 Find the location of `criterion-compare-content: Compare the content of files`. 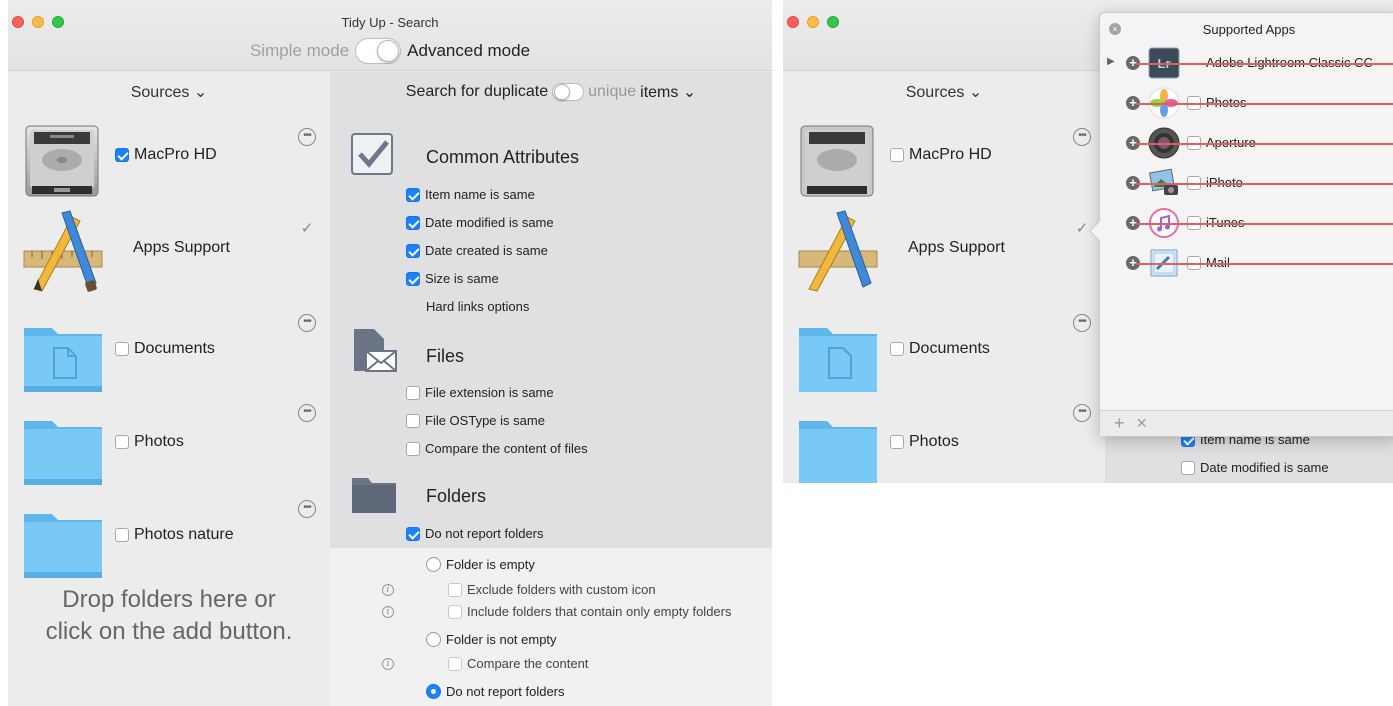

criterion-compare-content: Compare the content of files is located at coordinates (497, 448).